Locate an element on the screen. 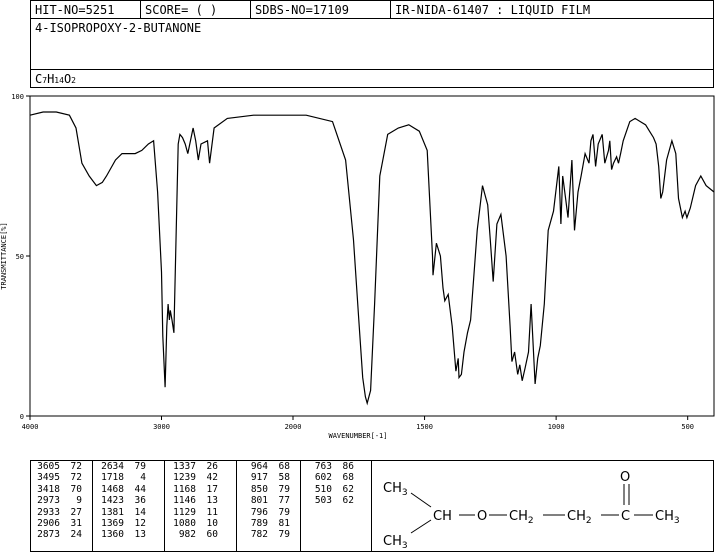 This screenshot has width=715, height=553. peak-row: 3605 72 is located at coordinates (56, 466).